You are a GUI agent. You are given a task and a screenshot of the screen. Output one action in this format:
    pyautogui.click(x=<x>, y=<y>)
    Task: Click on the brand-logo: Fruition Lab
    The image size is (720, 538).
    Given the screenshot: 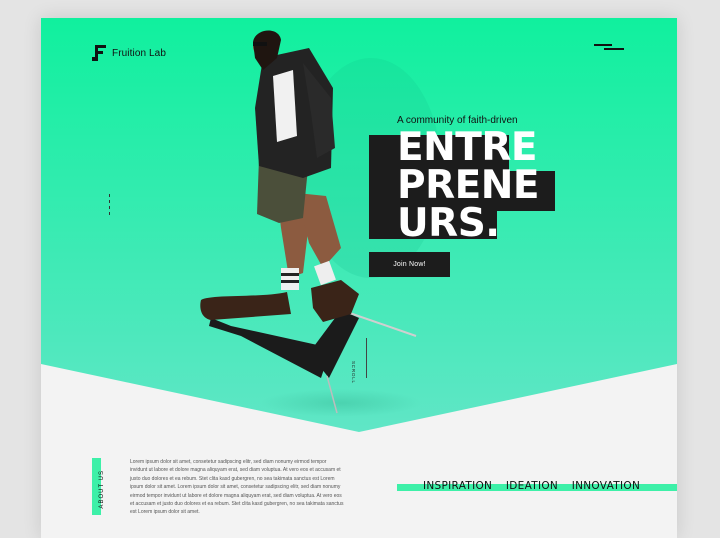 What is the action you would take?
    pyautogui.click(x=129, y=53)
    